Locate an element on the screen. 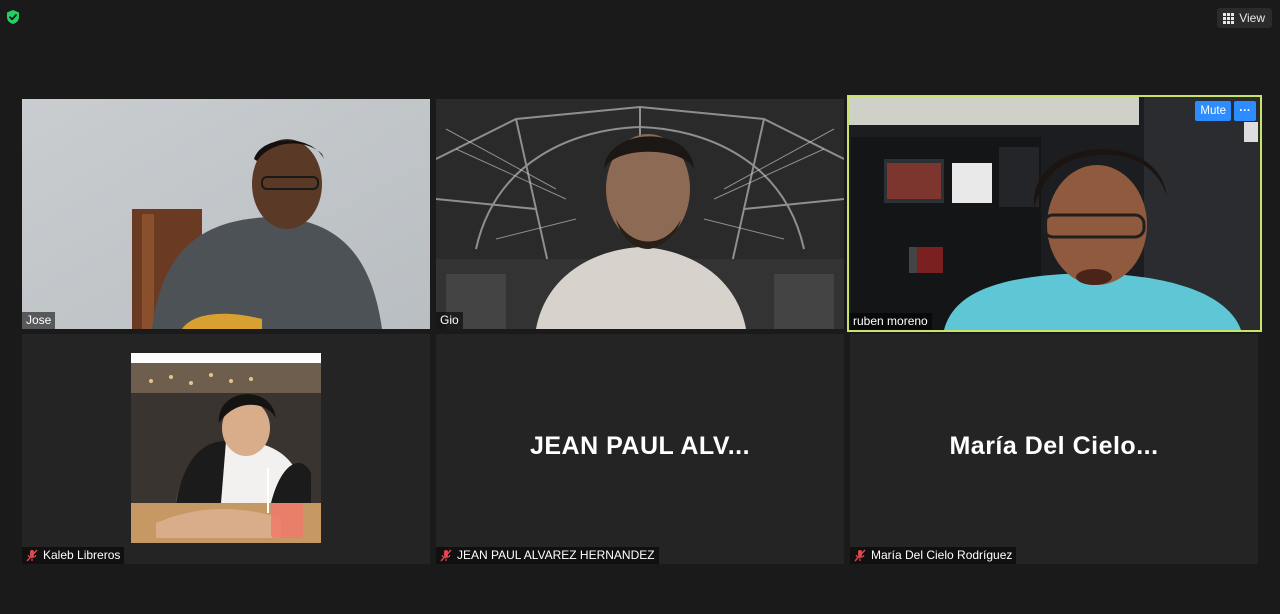 This screenshot has height=614, width=1280. video-tile-kaleb-libreros: Kaleb Libreros is located at coordinates (226, 449).